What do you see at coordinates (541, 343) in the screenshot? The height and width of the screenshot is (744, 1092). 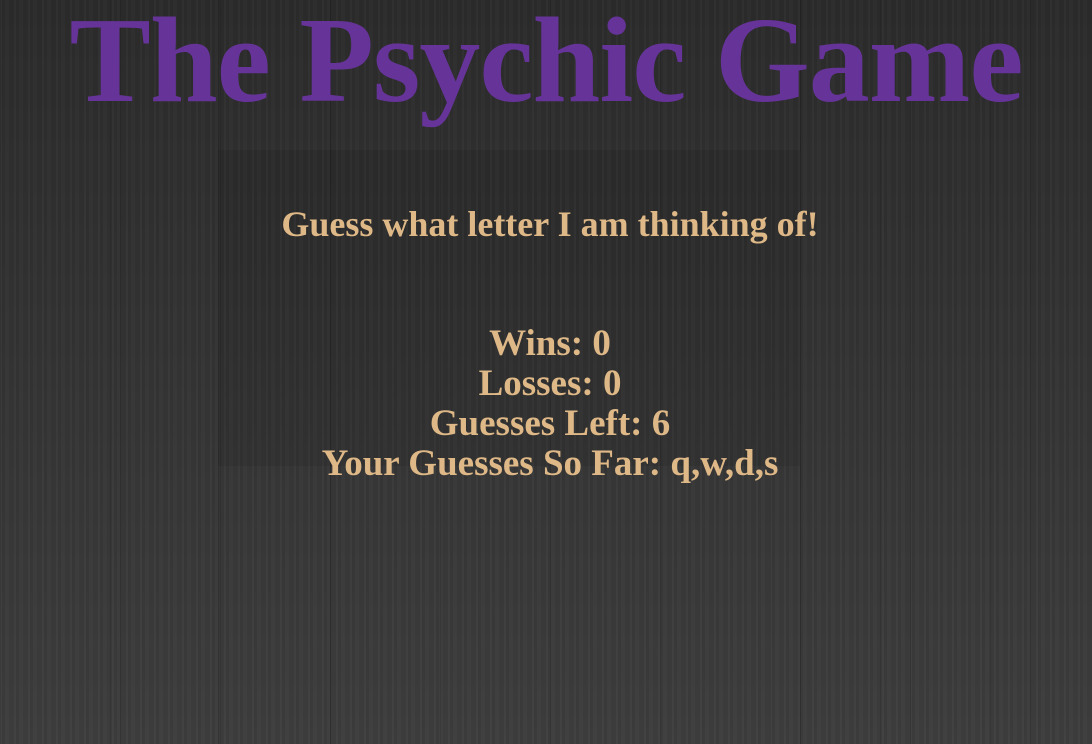 I see `wins-label: Wins:` at bounding box center [541, 343].